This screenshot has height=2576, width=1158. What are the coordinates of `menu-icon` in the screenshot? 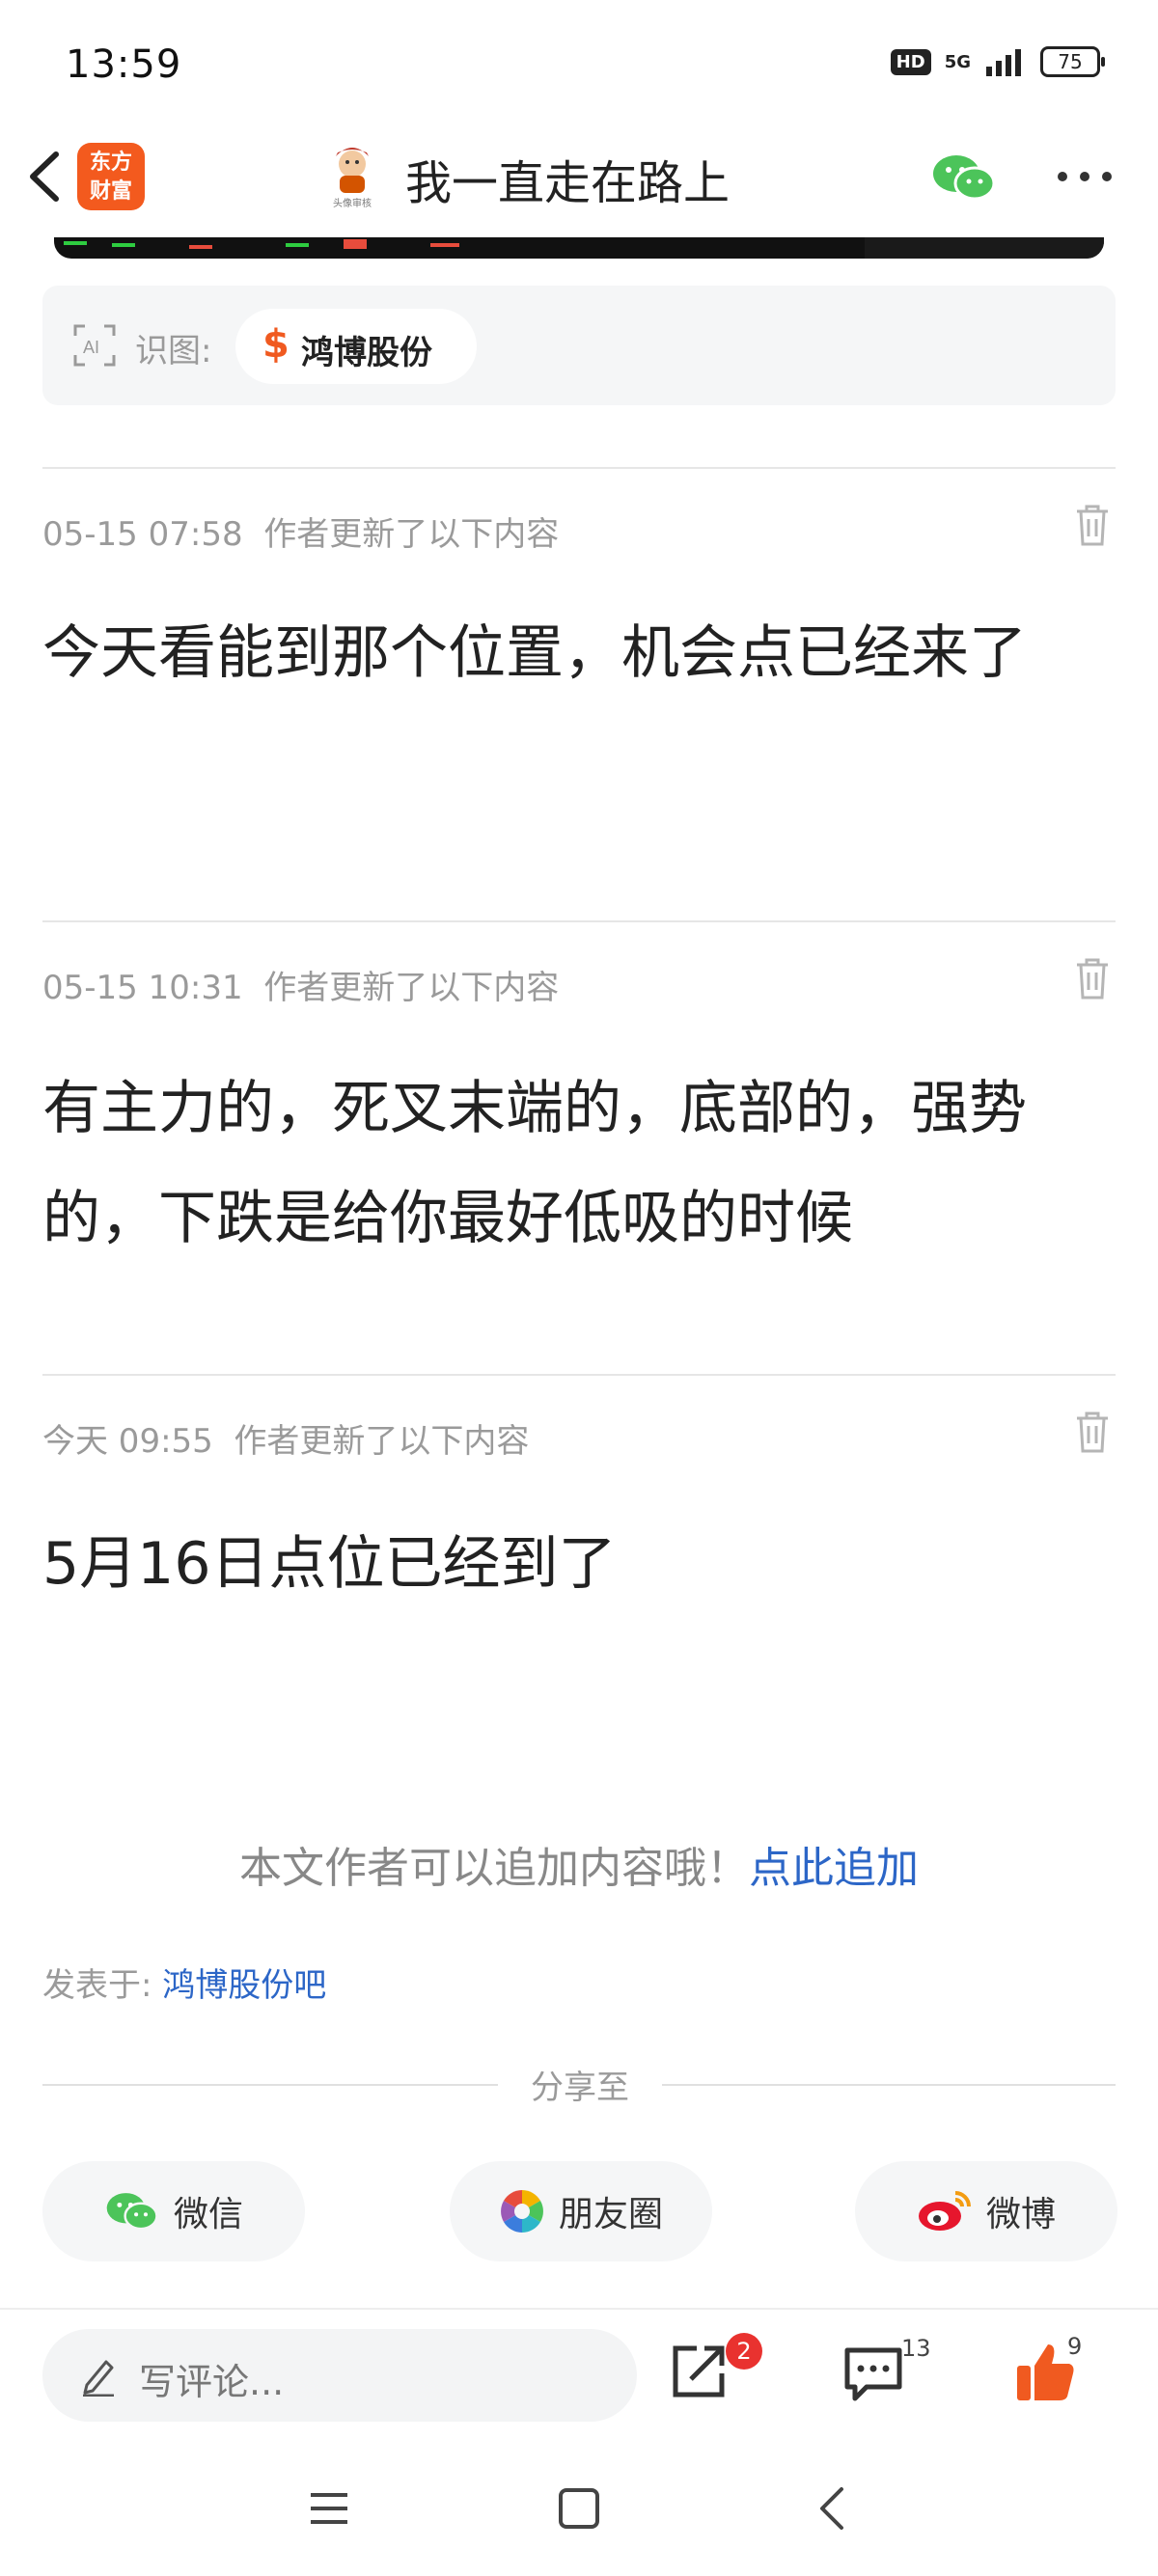 It's located at (329, 2509).